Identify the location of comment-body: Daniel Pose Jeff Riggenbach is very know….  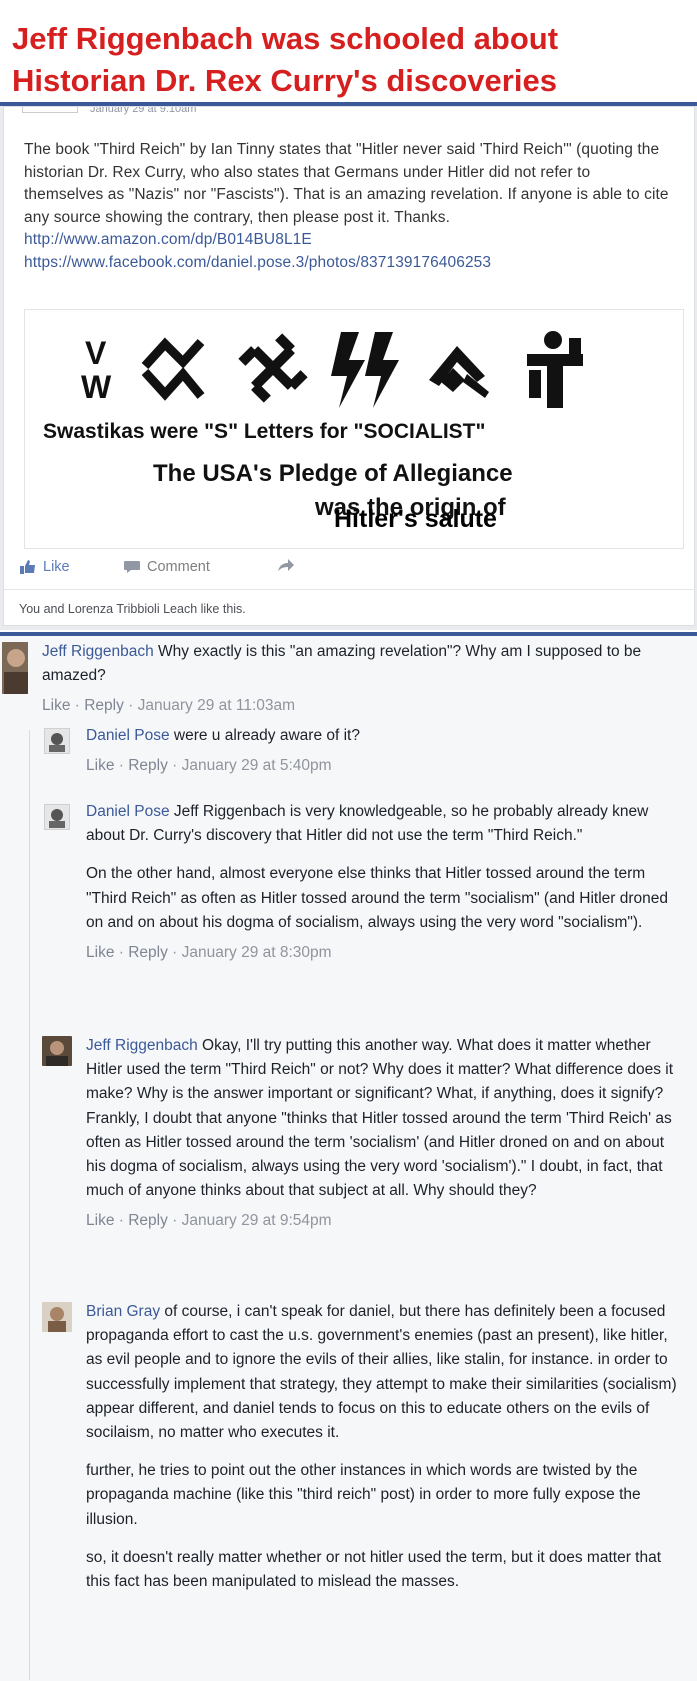
(384, 881).